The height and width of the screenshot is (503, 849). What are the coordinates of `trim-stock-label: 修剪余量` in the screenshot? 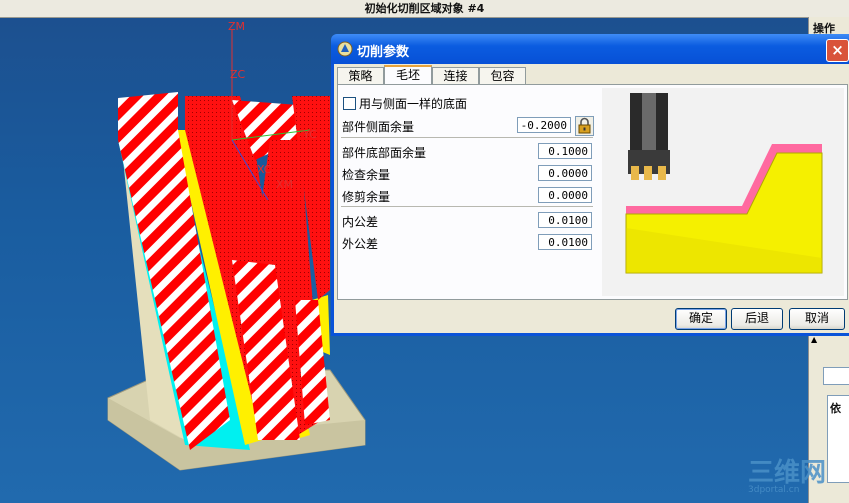 It's located at (366, 197).